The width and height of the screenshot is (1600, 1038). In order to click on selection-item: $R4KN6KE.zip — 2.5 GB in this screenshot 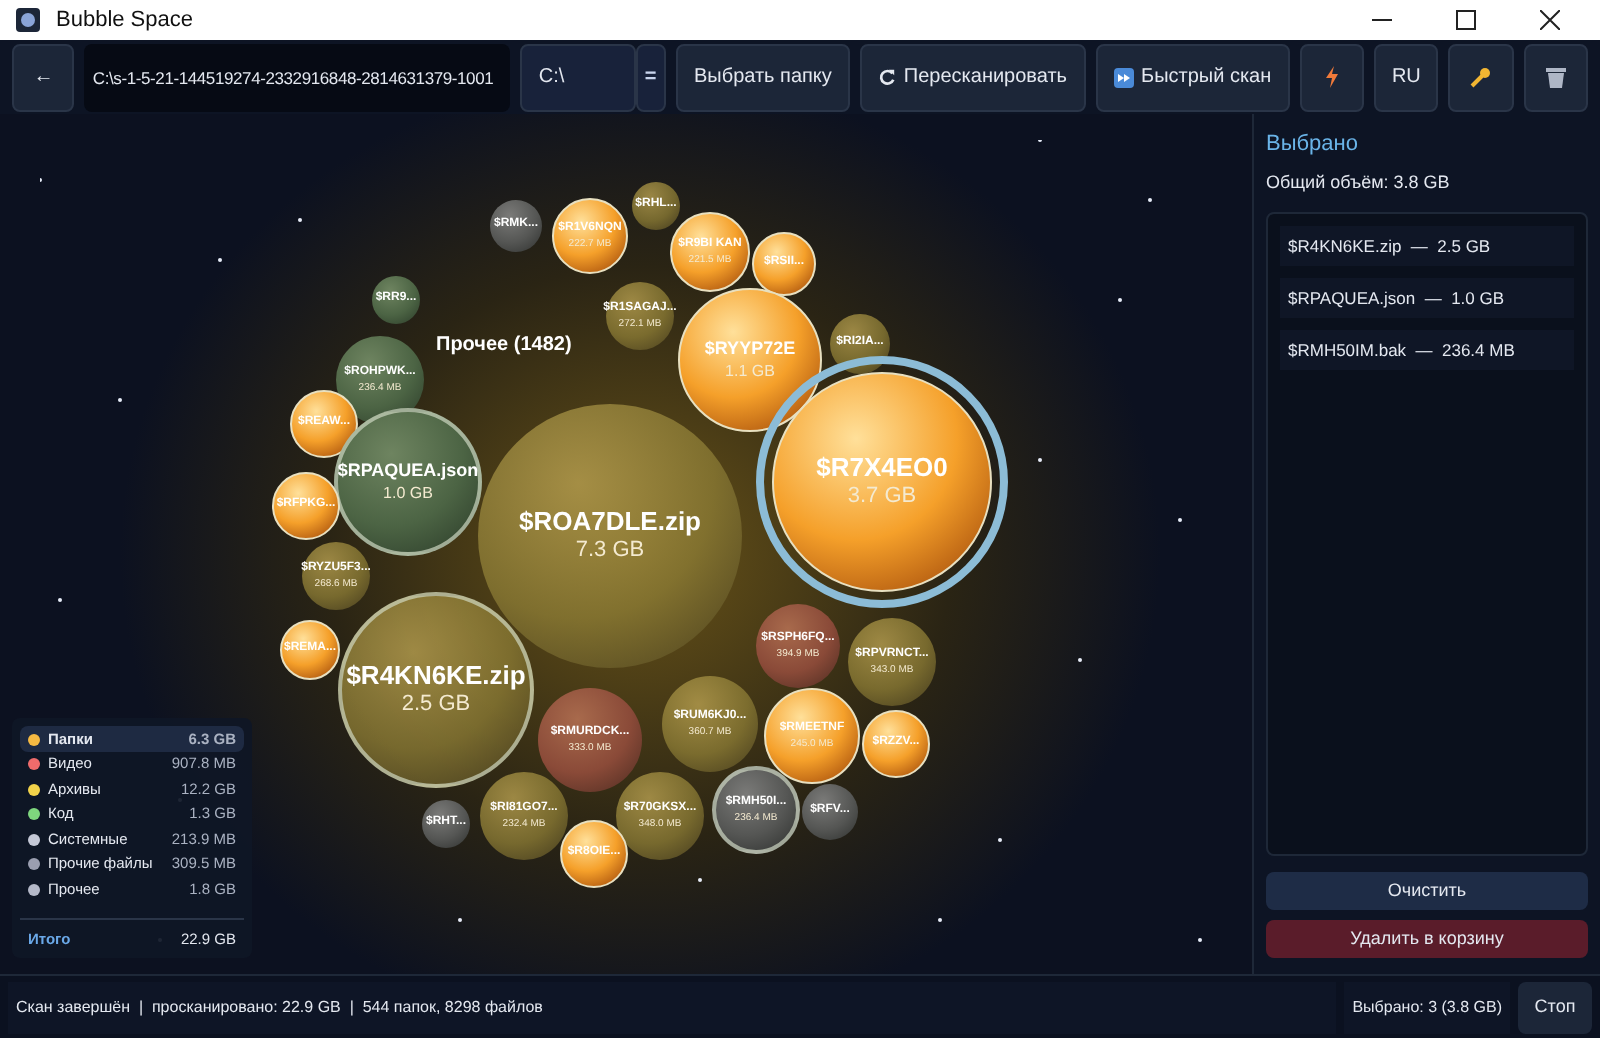, I will do `click(1427, 246)`.